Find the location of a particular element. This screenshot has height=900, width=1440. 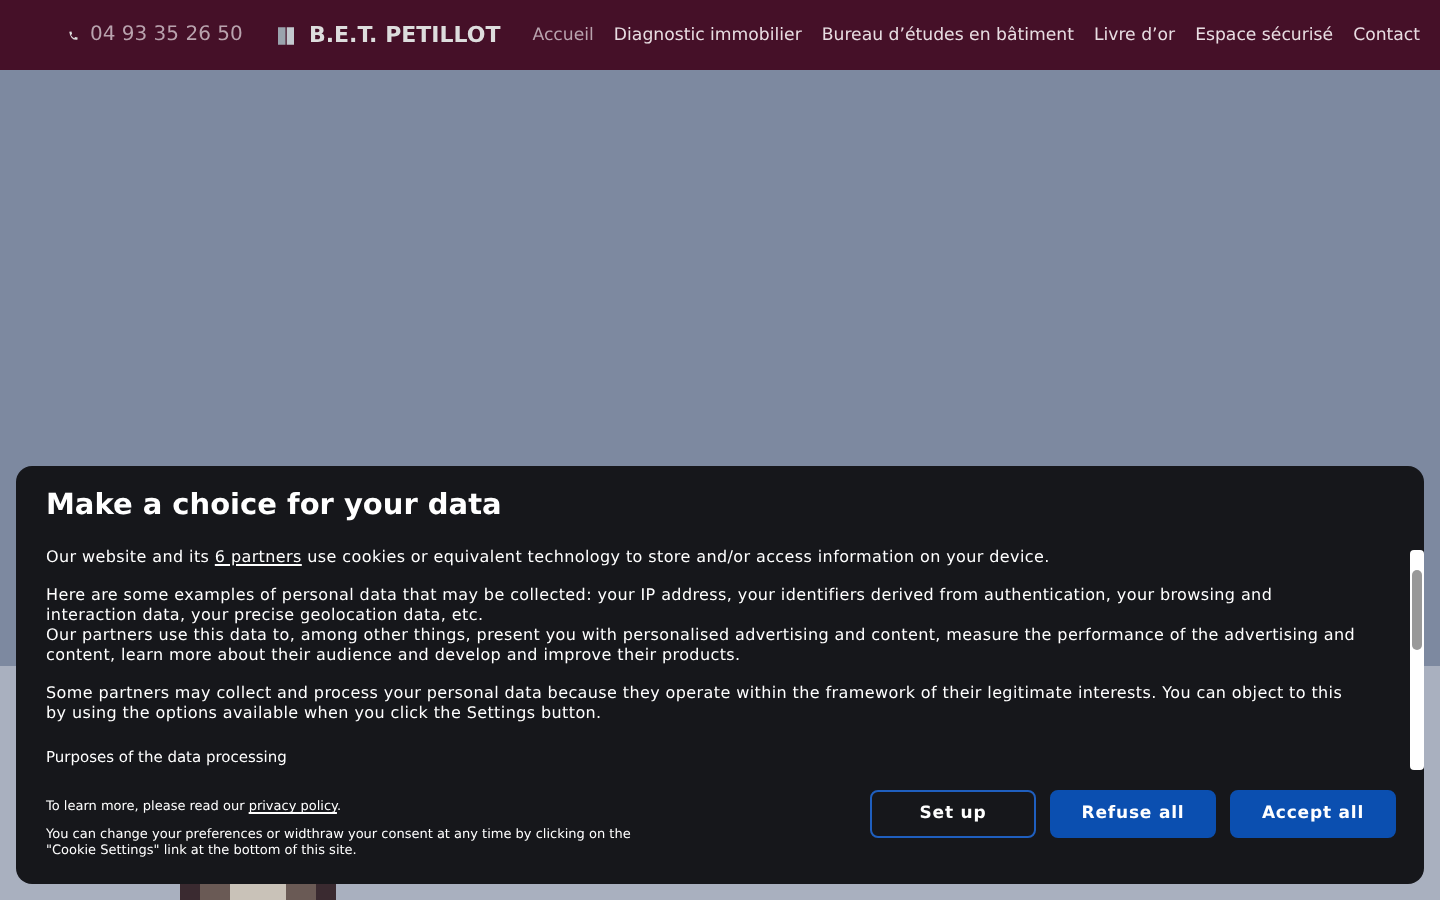

nav-link: Diagnostic immobilier is located at coordinates (707, 35).